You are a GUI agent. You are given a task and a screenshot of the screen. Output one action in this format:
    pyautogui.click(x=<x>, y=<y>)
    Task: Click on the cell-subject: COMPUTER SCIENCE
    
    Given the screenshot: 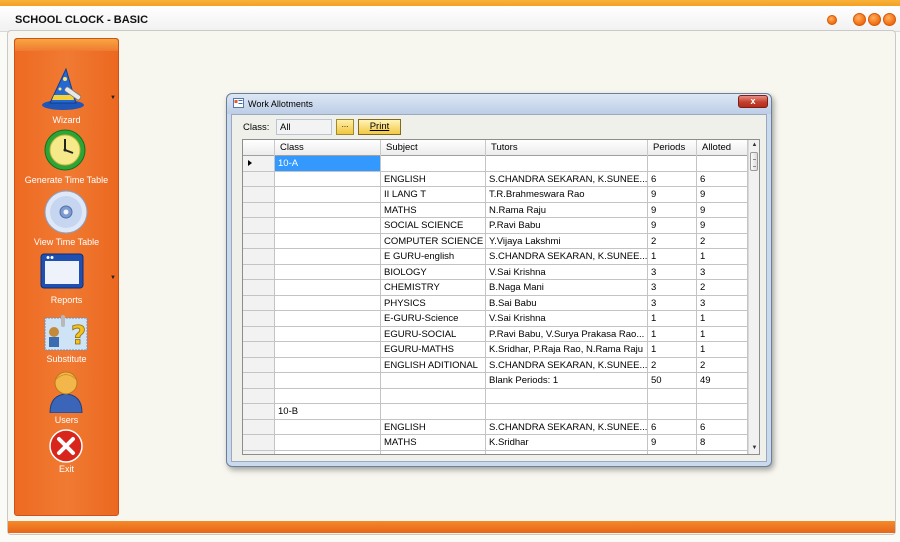 What is the action you would take?
    pyautogui.click(x=433, y=241)
    